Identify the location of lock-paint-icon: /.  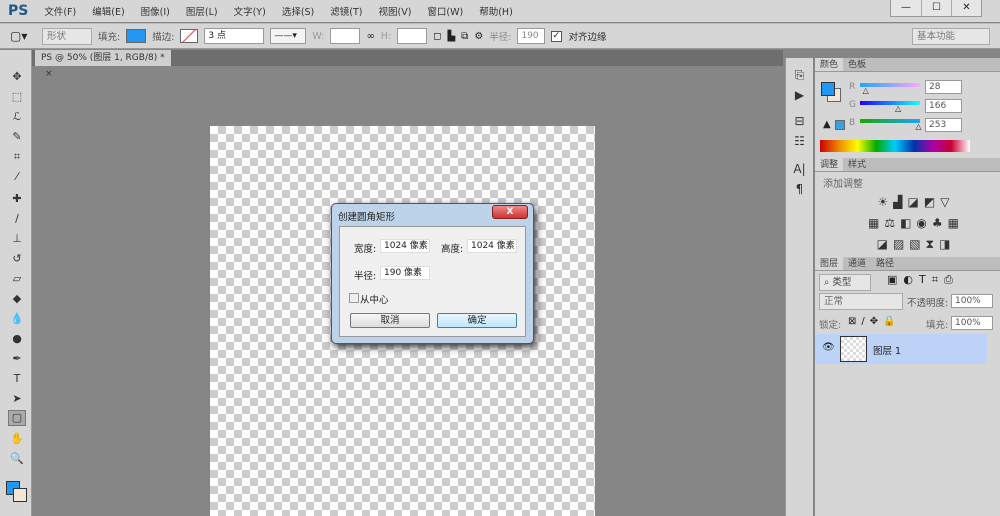
(865, 321).